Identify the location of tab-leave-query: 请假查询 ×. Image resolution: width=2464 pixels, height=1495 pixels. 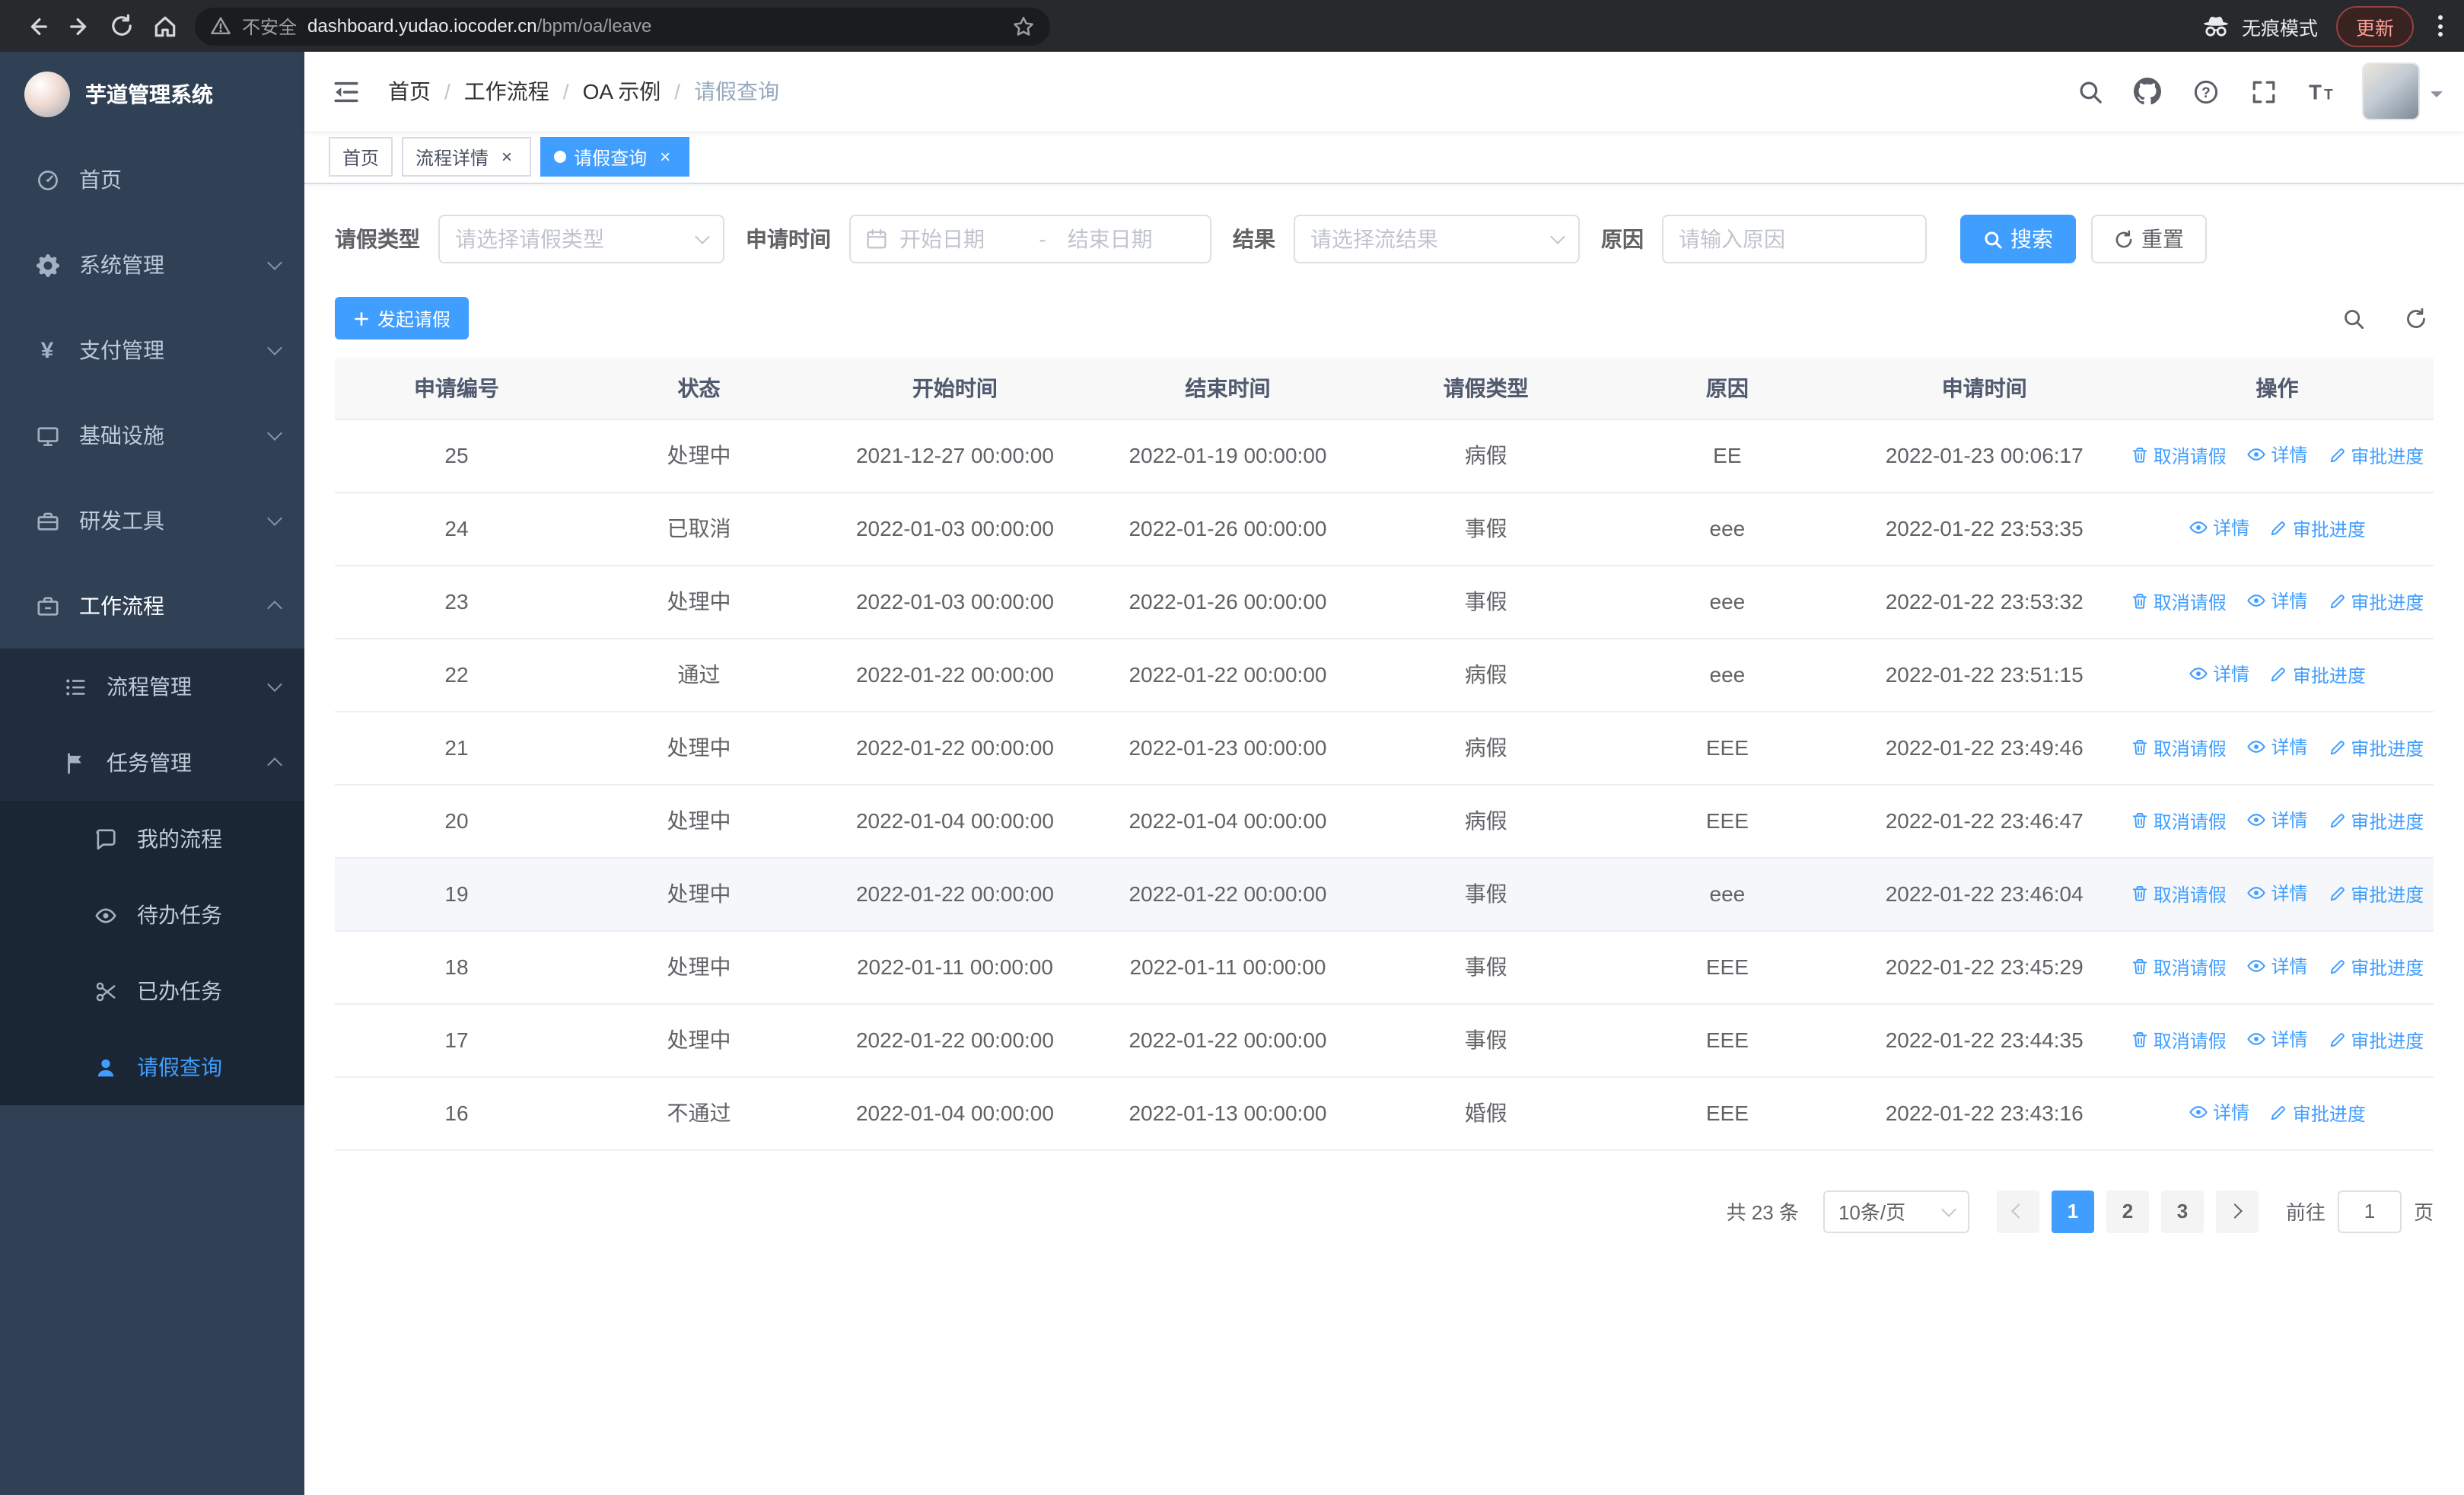
(615, 157).